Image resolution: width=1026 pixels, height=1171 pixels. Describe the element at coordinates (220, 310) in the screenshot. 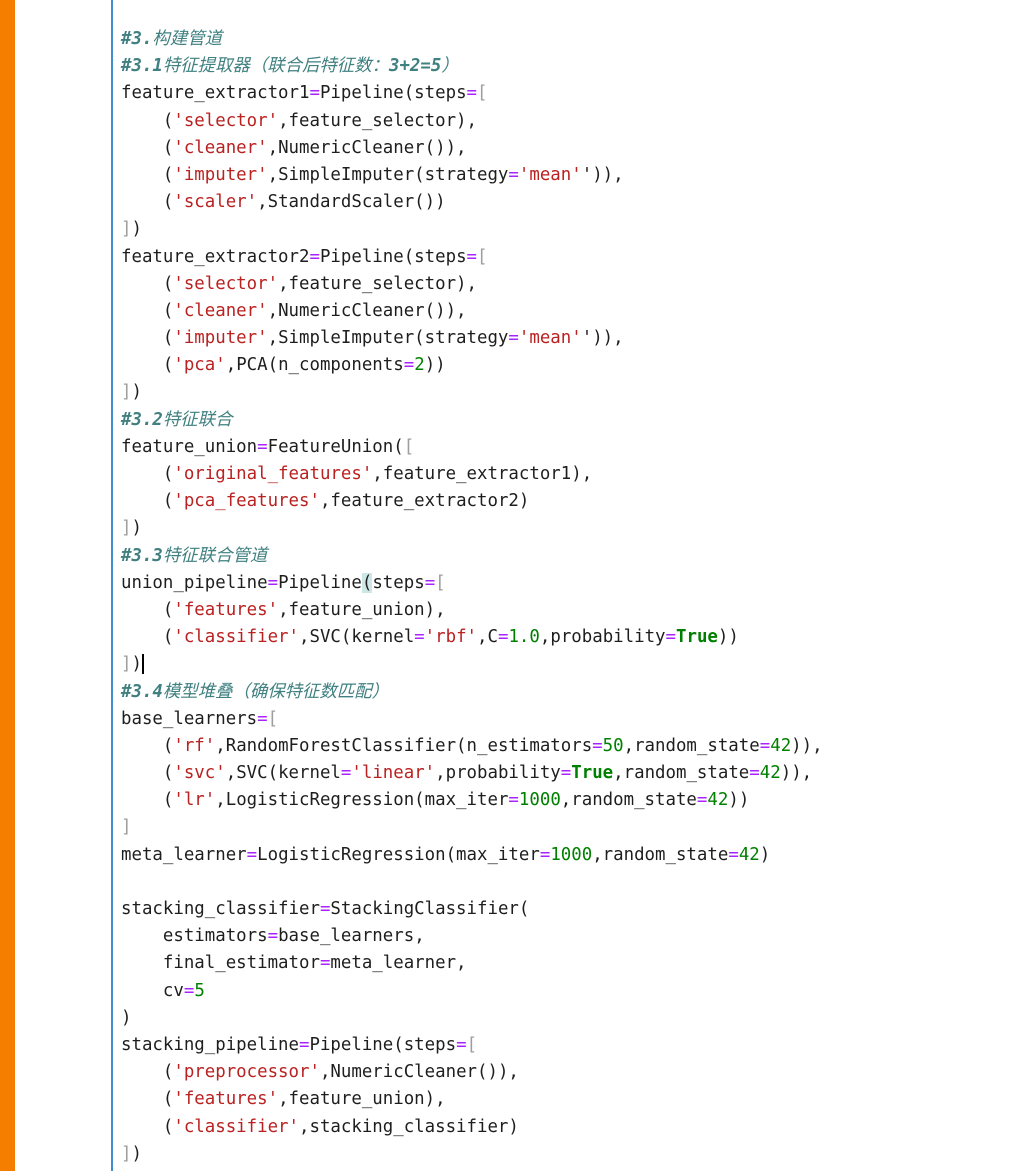

I see `code-token: 'cleaner'` at that location.